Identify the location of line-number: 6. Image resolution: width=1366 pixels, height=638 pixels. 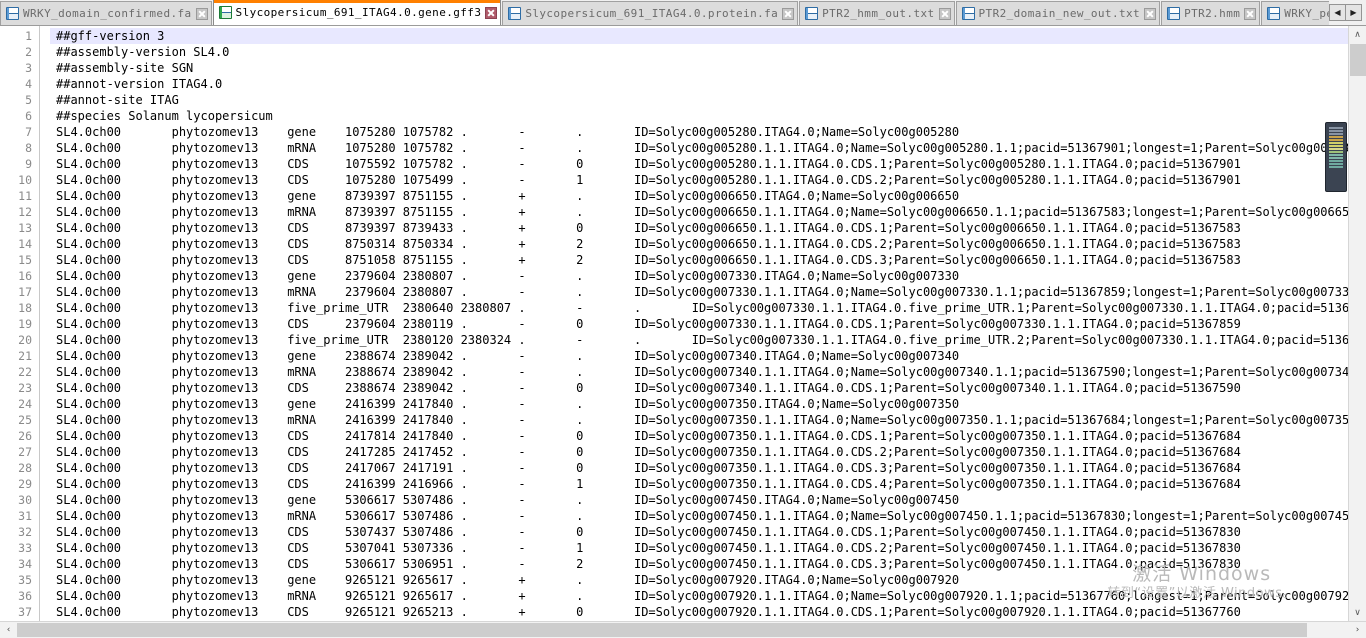
(28, 116).